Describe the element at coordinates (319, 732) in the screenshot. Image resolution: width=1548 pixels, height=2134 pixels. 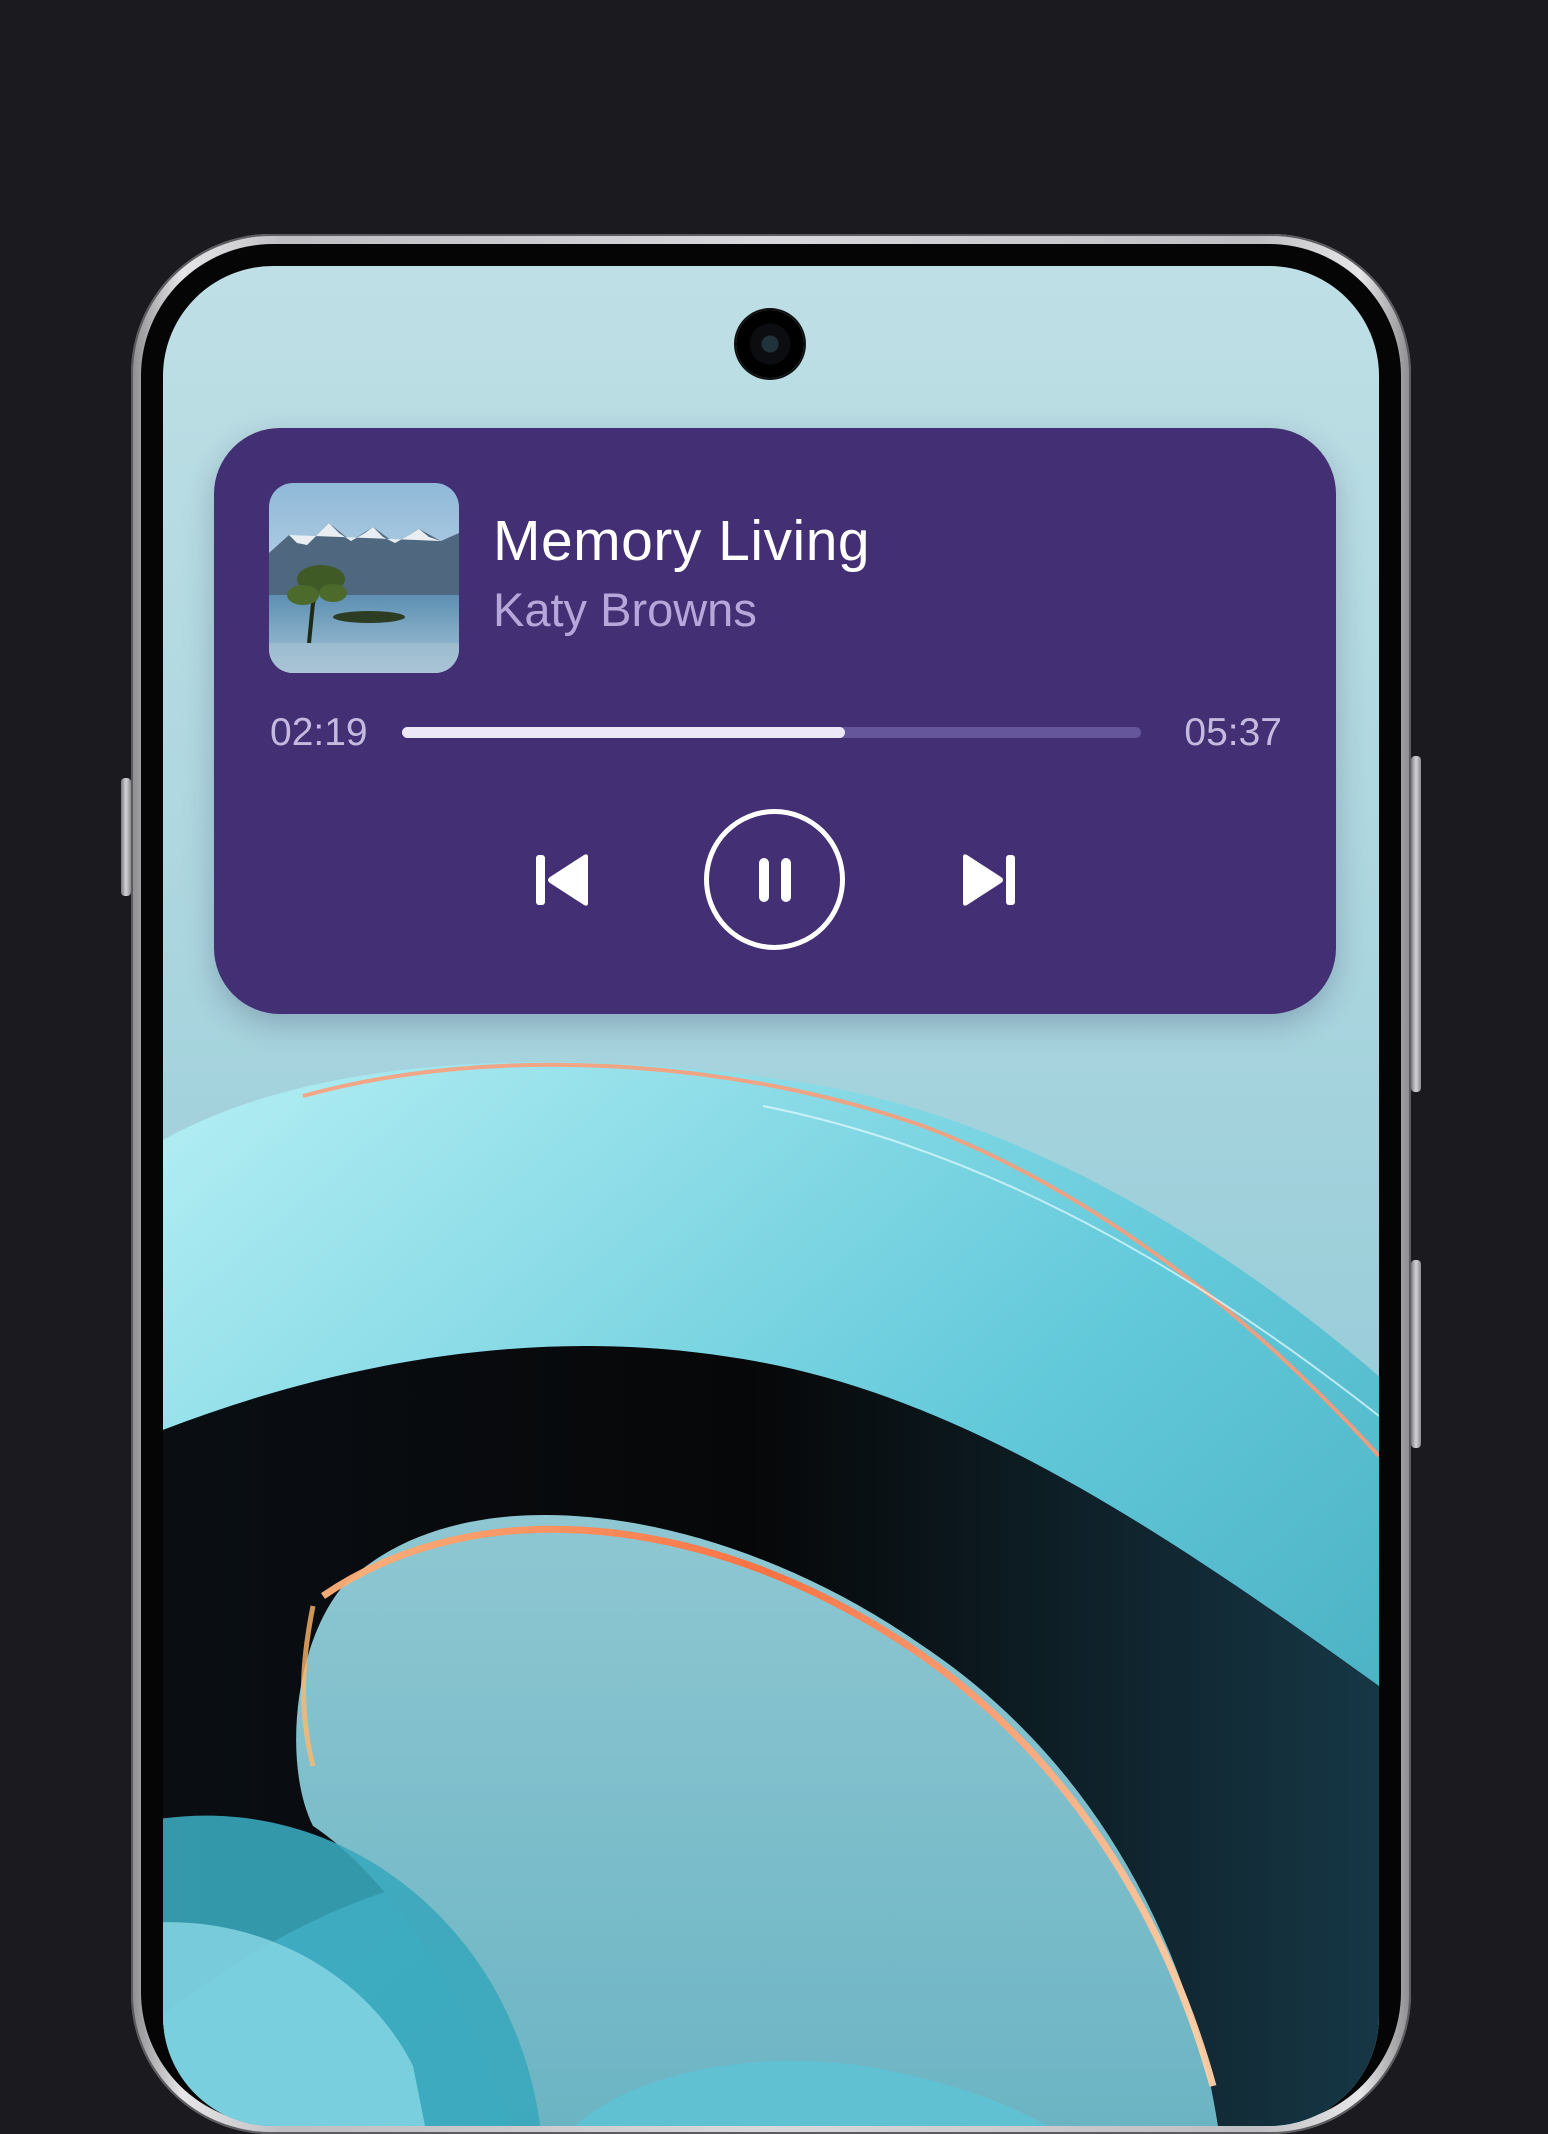
I see `elapsed-time: 02:19` at that location.